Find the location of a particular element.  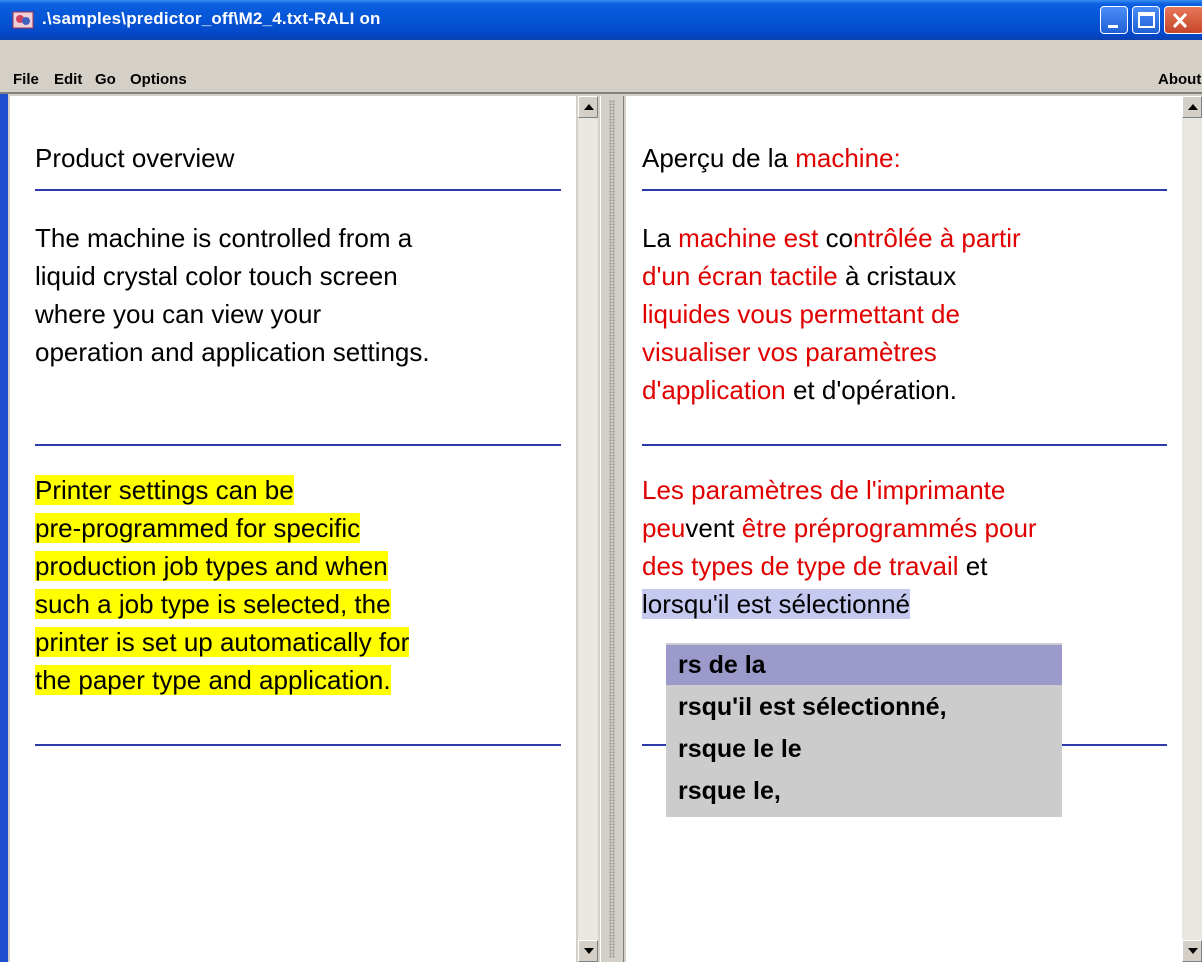

predicted-text: ntrôlée à partir is located at coordinates (937, 238).